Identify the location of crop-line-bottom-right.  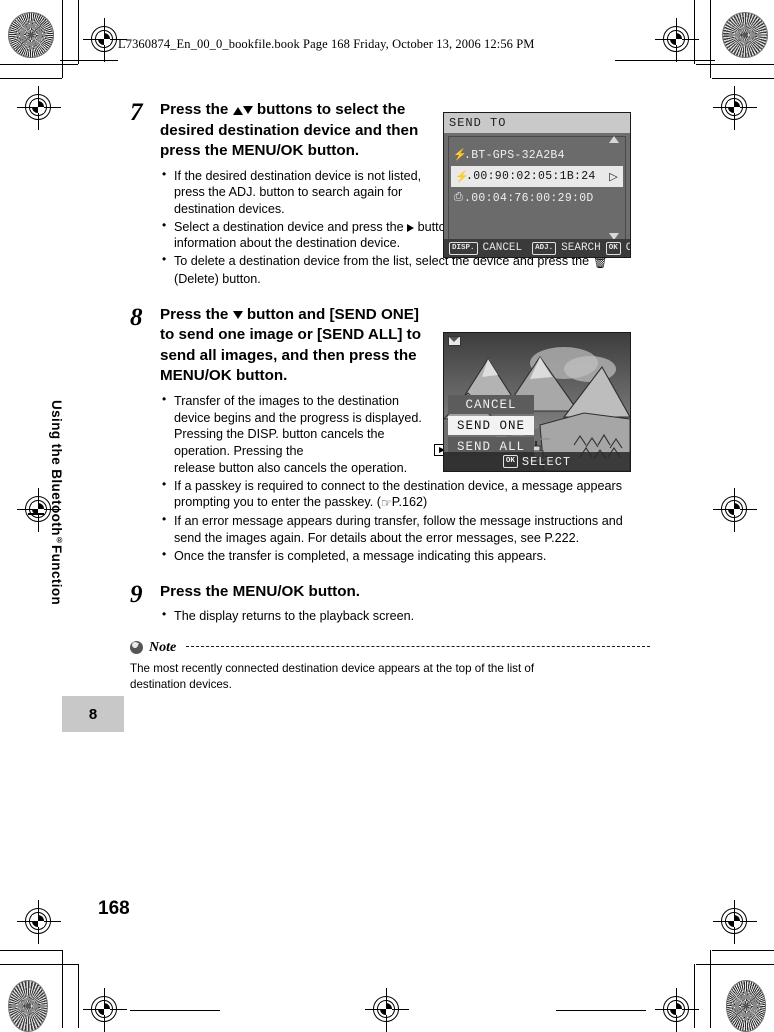
(601, 1011).